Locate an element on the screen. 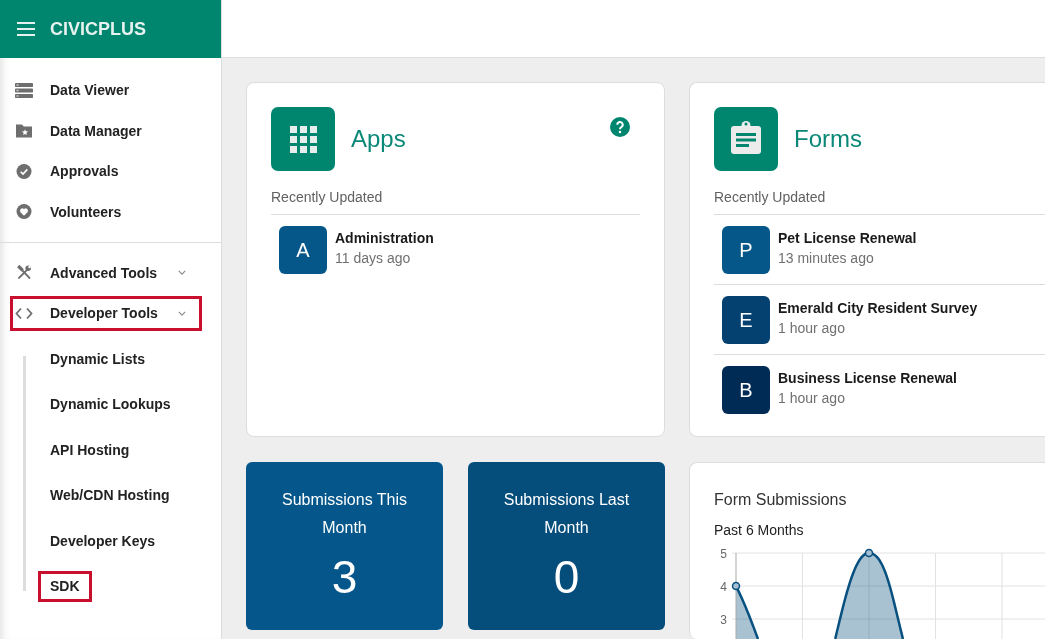  help-icon is located at coordinates (620, 127).